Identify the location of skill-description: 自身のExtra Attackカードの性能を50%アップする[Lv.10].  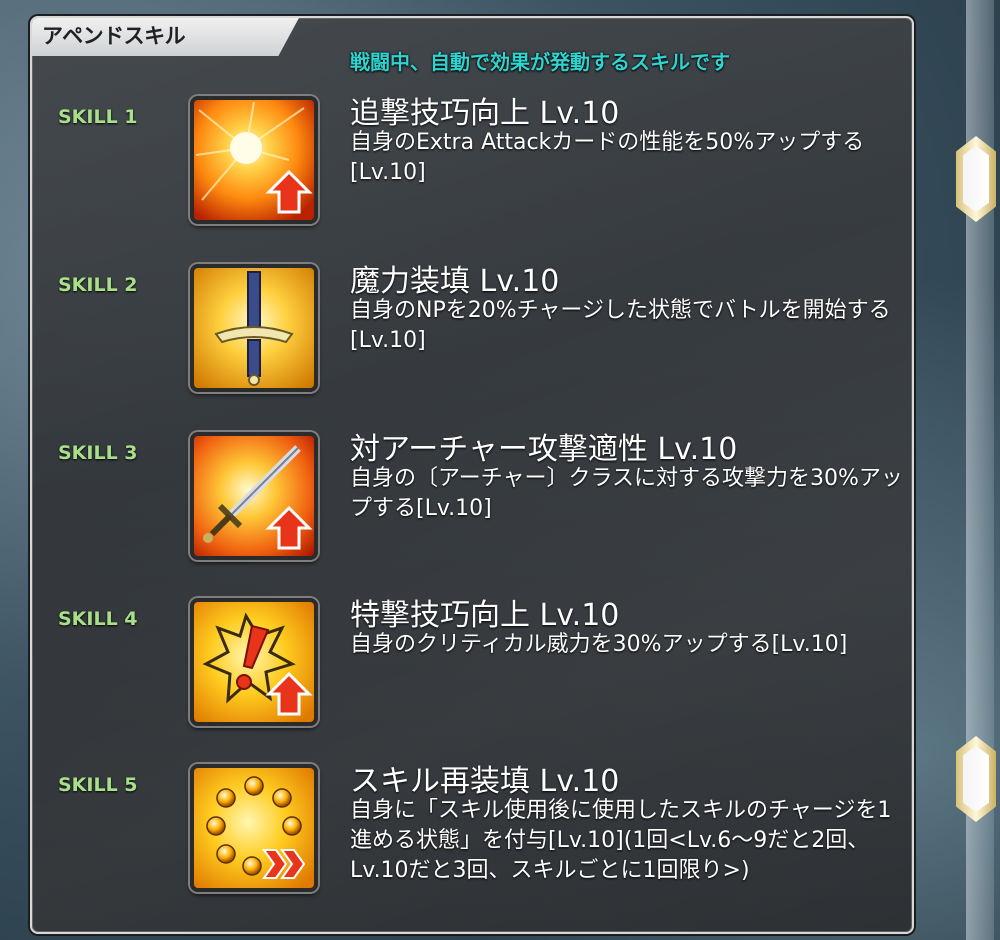
(607, 157).